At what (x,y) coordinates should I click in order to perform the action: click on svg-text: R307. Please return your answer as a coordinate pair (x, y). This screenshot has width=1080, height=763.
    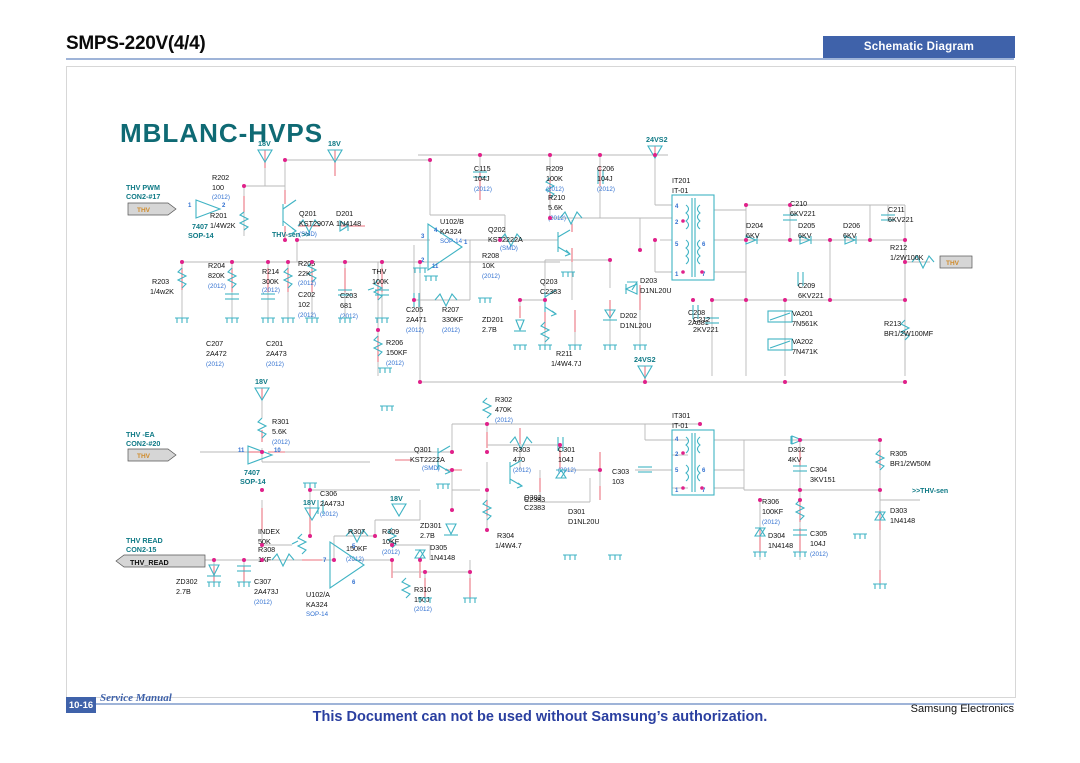
    Looking at the image, I should click on (356, 531).